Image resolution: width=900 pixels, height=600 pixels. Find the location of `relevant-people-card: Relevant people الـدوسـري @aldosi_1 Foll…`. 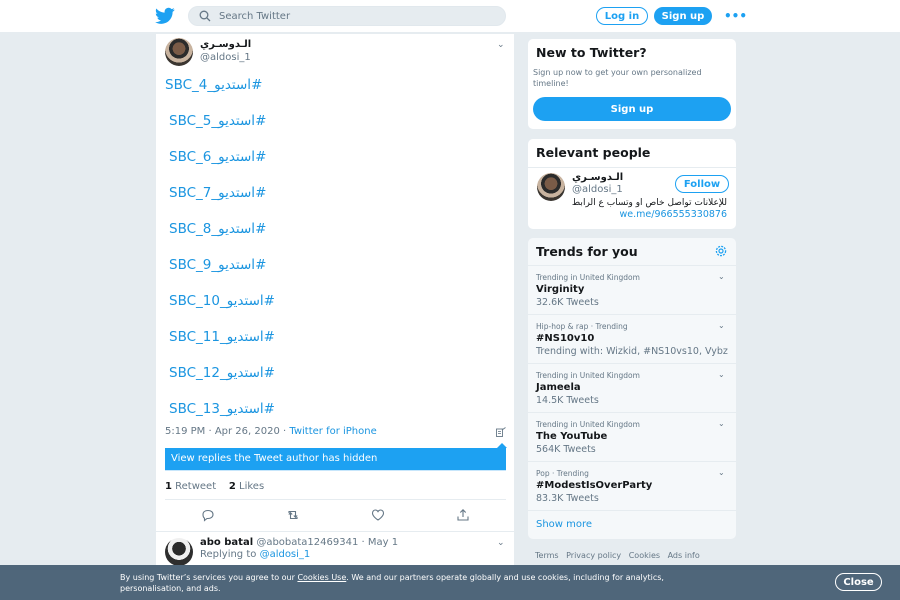

relevant-people-card: Relevant people الـدوسـري @aldosi_1 Foll… is located at coordinates (632, 184).